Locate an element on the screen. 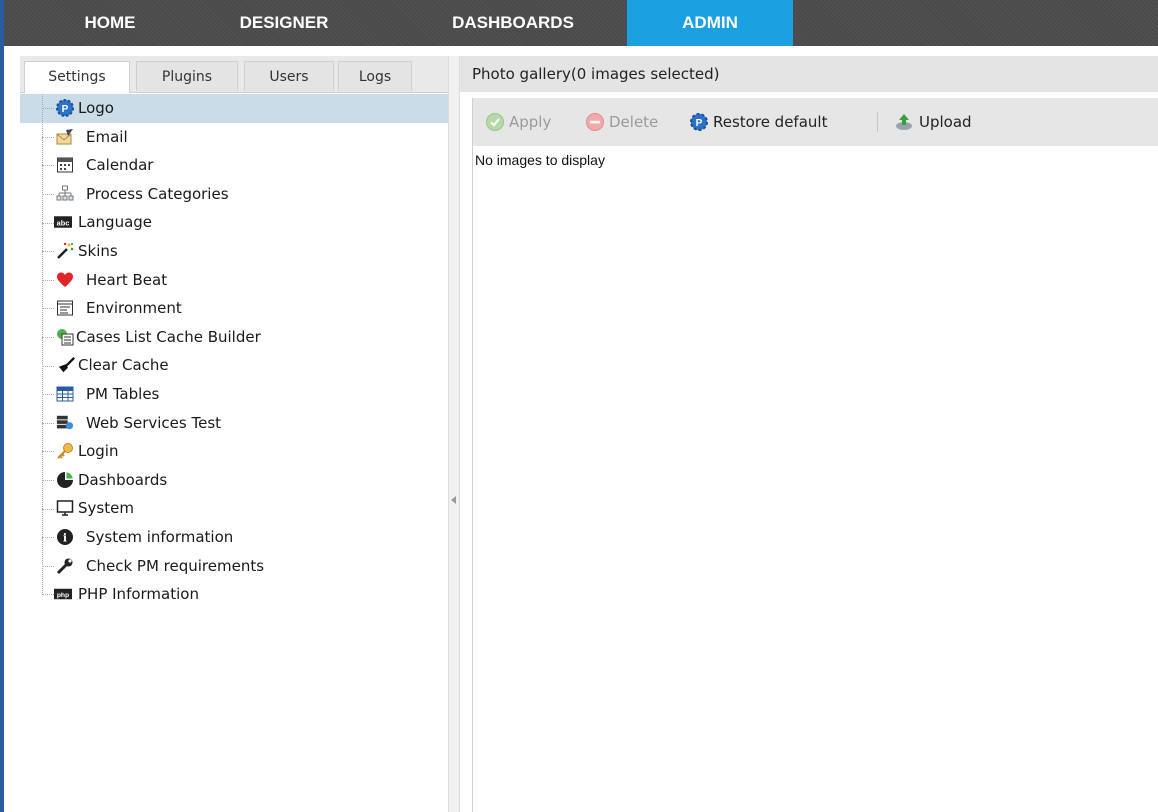  tree-item-label: Calendar is located at coordinates (120, 165).